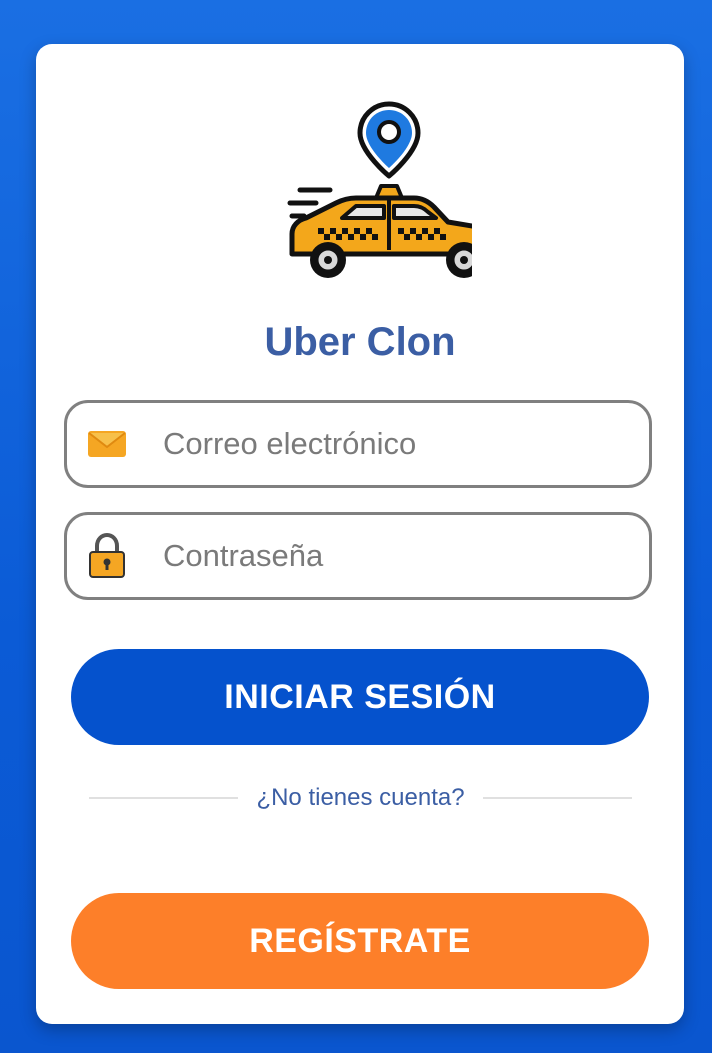 Image resolution: width=712 pixels, height=1053 pixels. Describe the element at coordinates (164, 798) in the screenshot. I see `divider-line-left` at that location.